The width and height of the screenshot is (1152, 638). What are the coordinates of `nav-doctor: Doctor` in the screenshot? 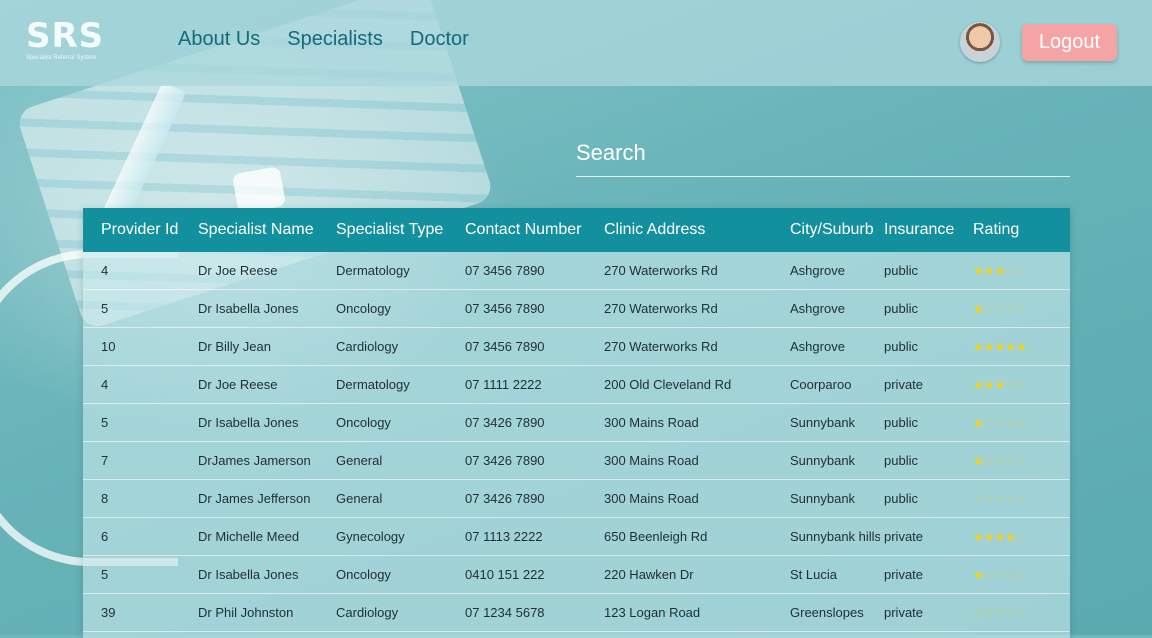 It's located at (439, 39).